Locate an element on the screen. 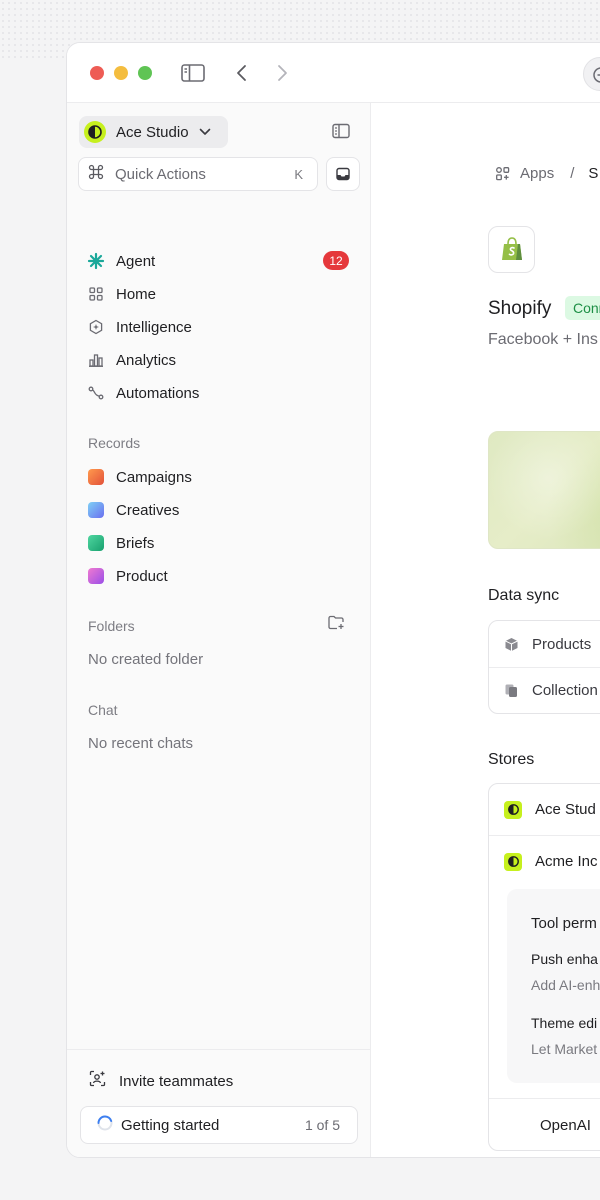 This screenshot has width=600, height=1200. collection-icon is located at coordinates (511, 690).